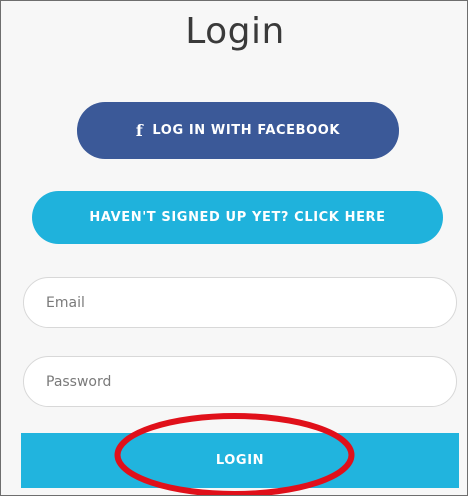 The width and height of the screenshot is (468, 496). I want to click on page-title: Login, so click(235, 31).